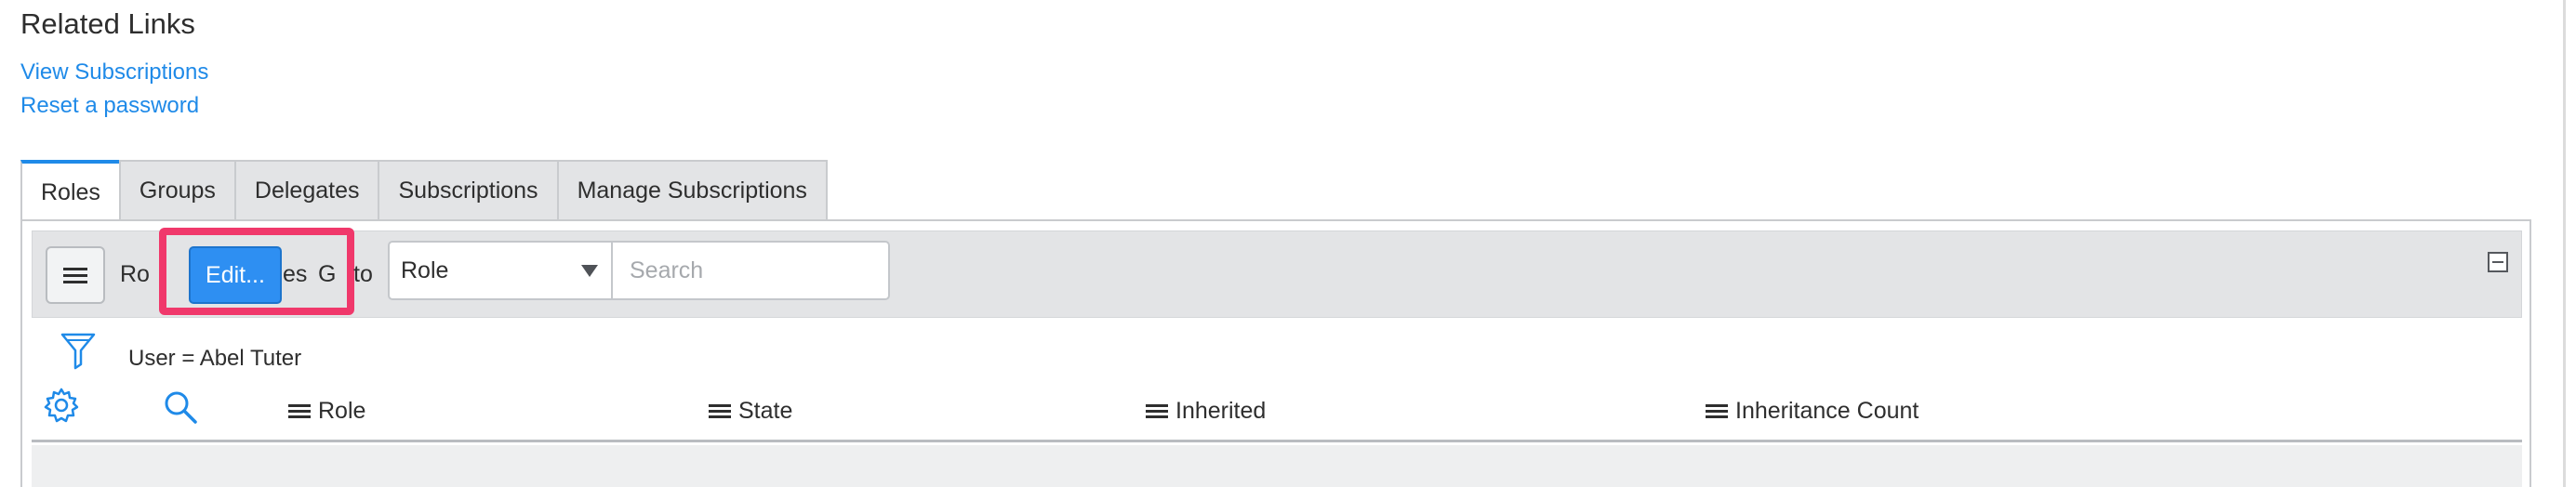 The width and height of the screenshot is (2576, 487). Describe the element at coordinates (214, 359) in the screenshot. I see `filter-breadcrumb: User = Abel Tuter` at that location.